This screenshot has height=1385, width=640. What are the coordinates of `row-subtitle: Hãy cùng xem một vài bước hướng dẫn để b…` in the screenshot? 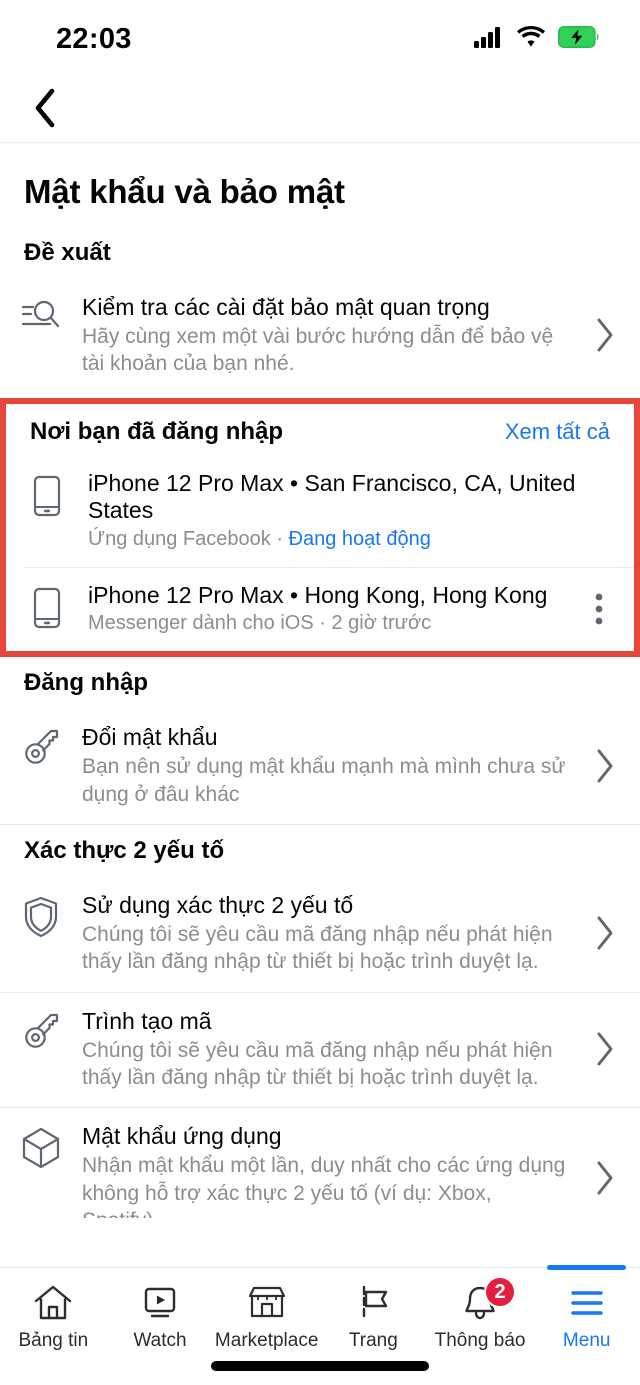 It's located at (318, 350).